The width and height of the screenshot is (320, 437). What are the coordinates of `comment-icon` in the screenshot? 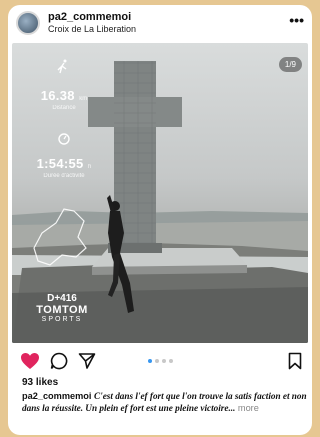 It's located at (59, 361).